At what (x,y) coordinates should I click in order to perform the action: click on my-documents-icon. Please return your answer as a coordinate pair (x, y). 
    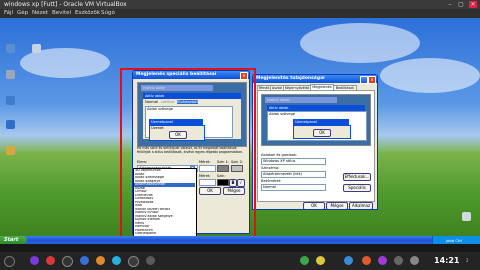
    Looking at the image, I should click on (10, 48).